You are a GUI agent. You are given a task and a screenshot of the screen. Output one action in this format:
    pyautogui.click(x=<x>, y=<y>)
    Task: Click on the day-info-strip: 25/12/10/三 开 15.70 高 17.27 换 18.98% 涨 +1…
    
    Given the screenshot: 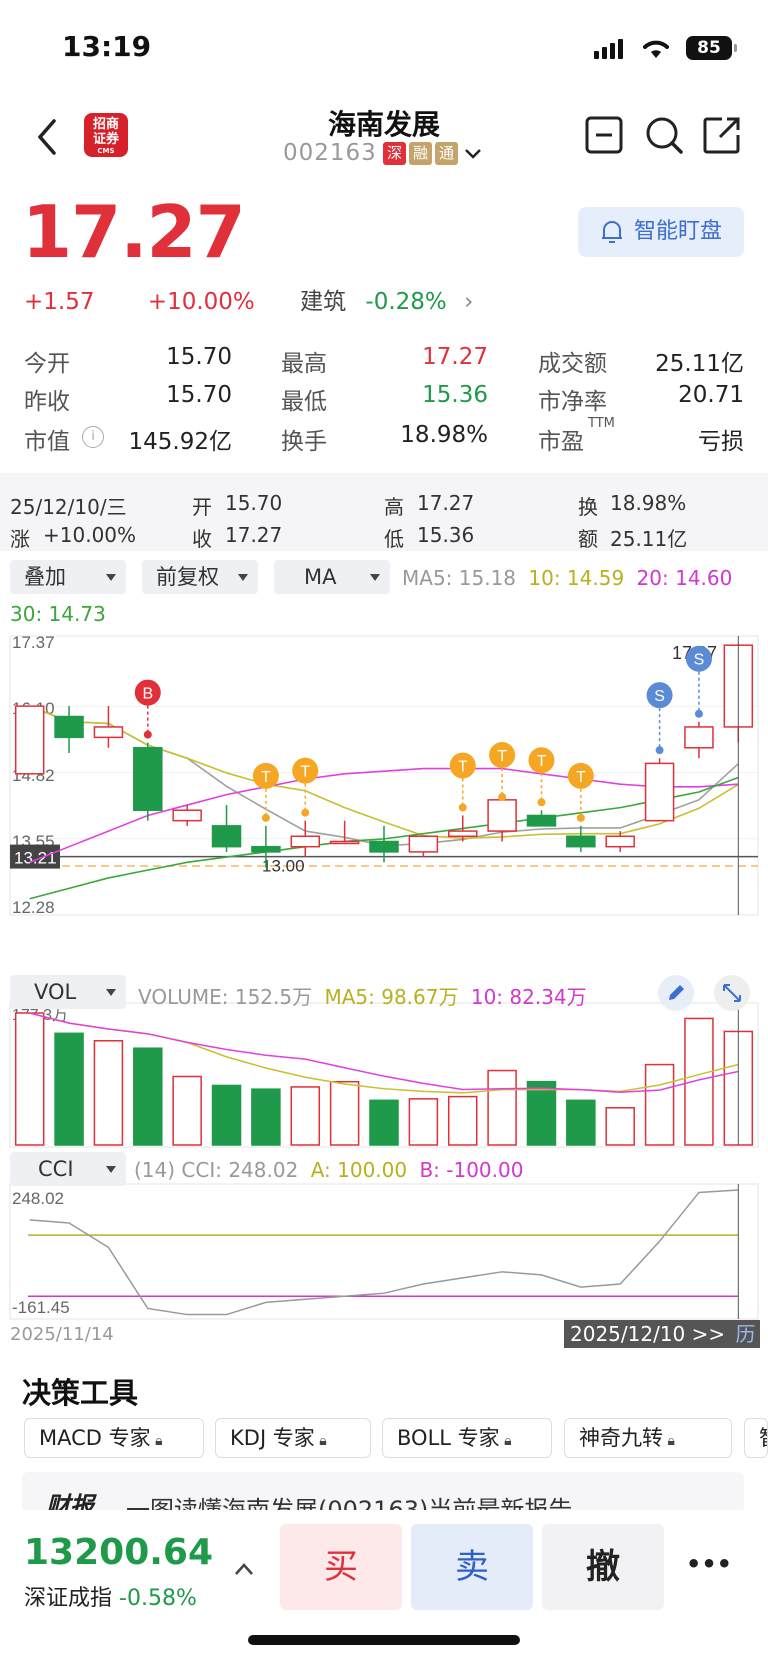 What is the action you would take?
    pyautogui.click(x=384, y=512)
    